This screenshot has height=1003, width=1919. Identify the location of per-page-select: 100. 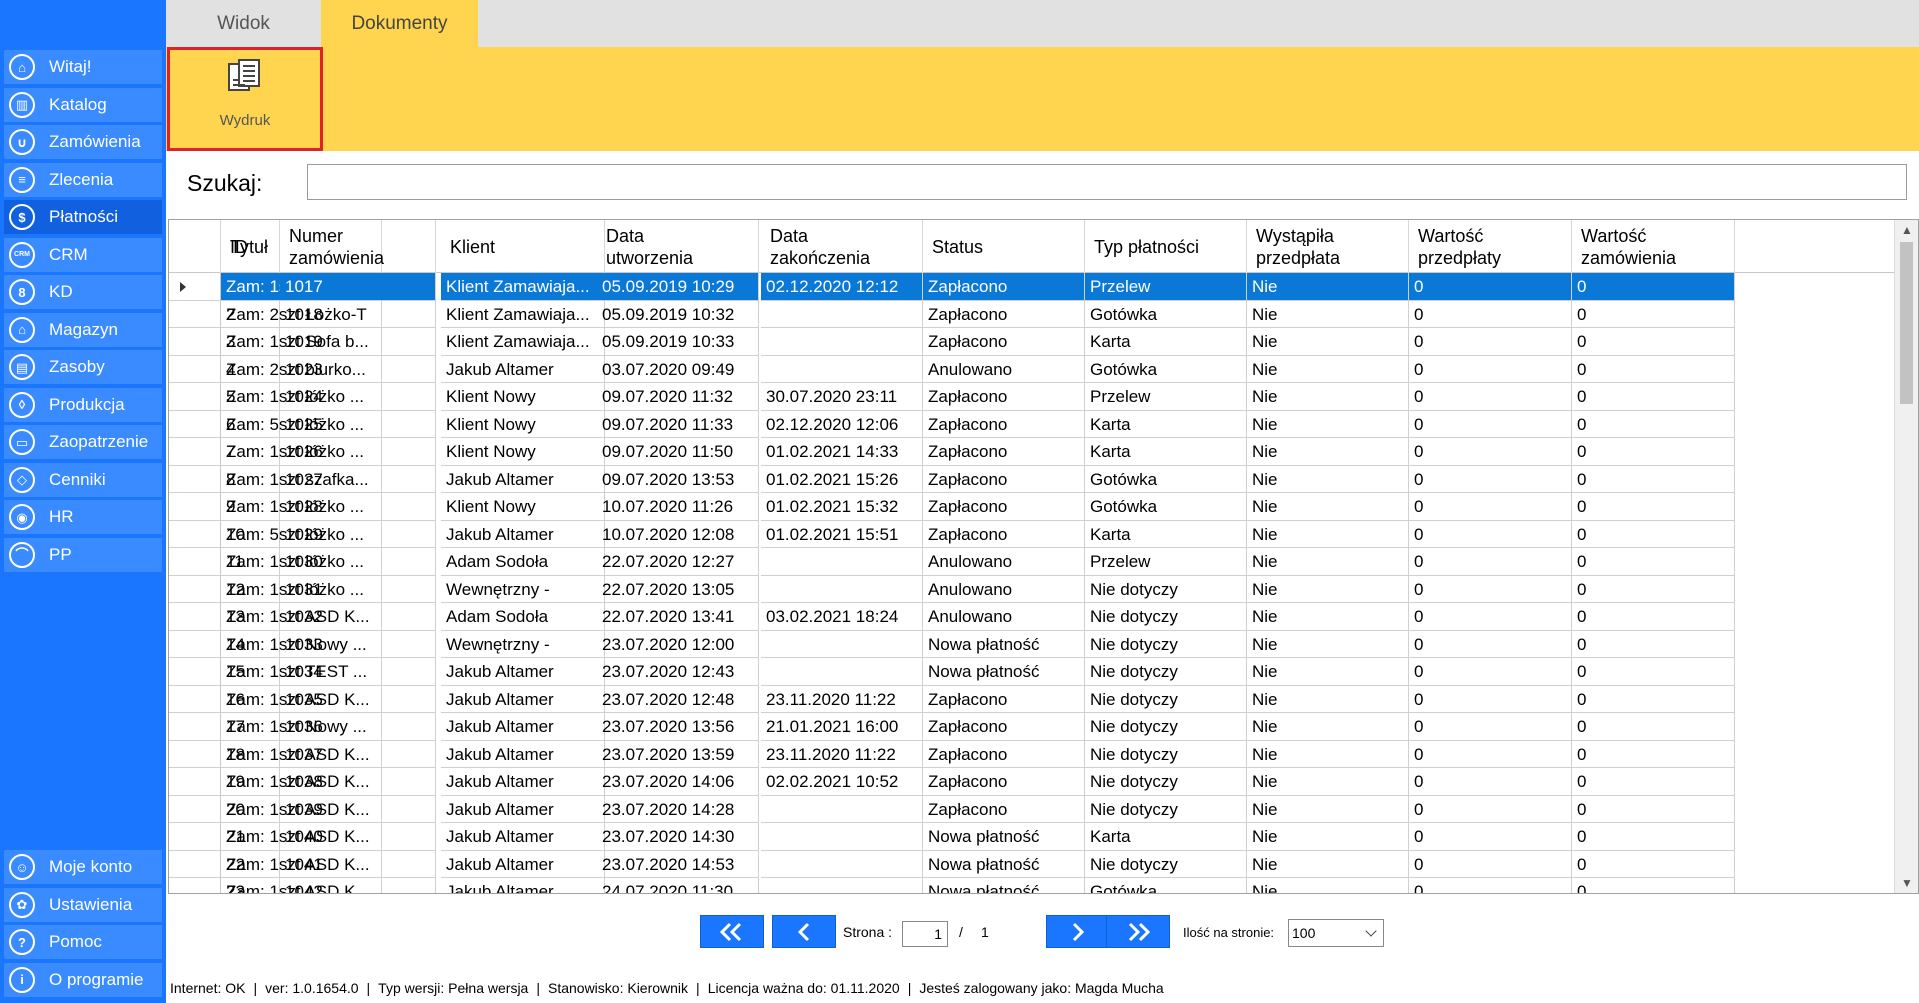
(1336, 933).